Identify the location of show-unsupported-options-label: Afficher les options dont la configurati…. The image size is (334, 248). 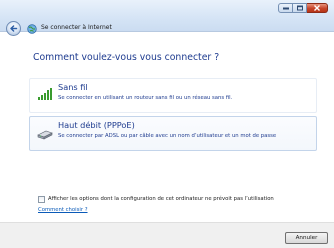
(161, 199).